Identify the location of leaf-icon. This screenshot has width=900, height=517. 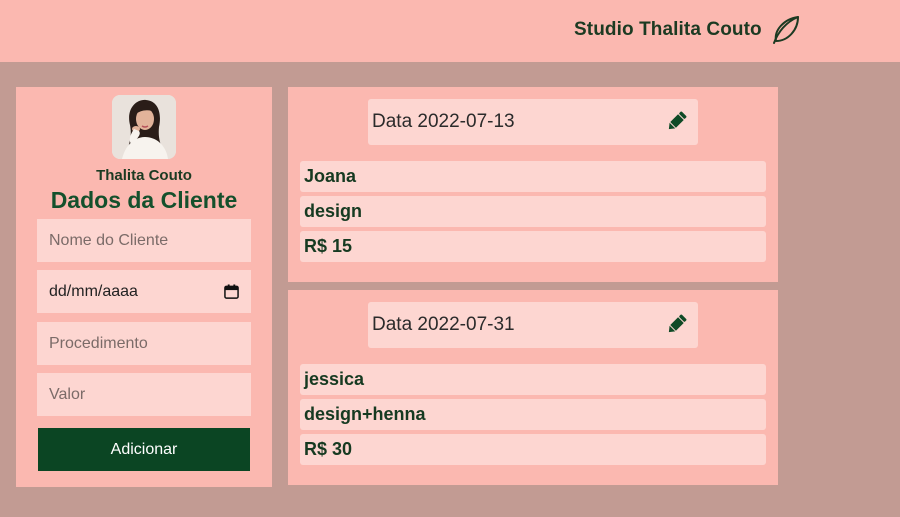
(785, 30).